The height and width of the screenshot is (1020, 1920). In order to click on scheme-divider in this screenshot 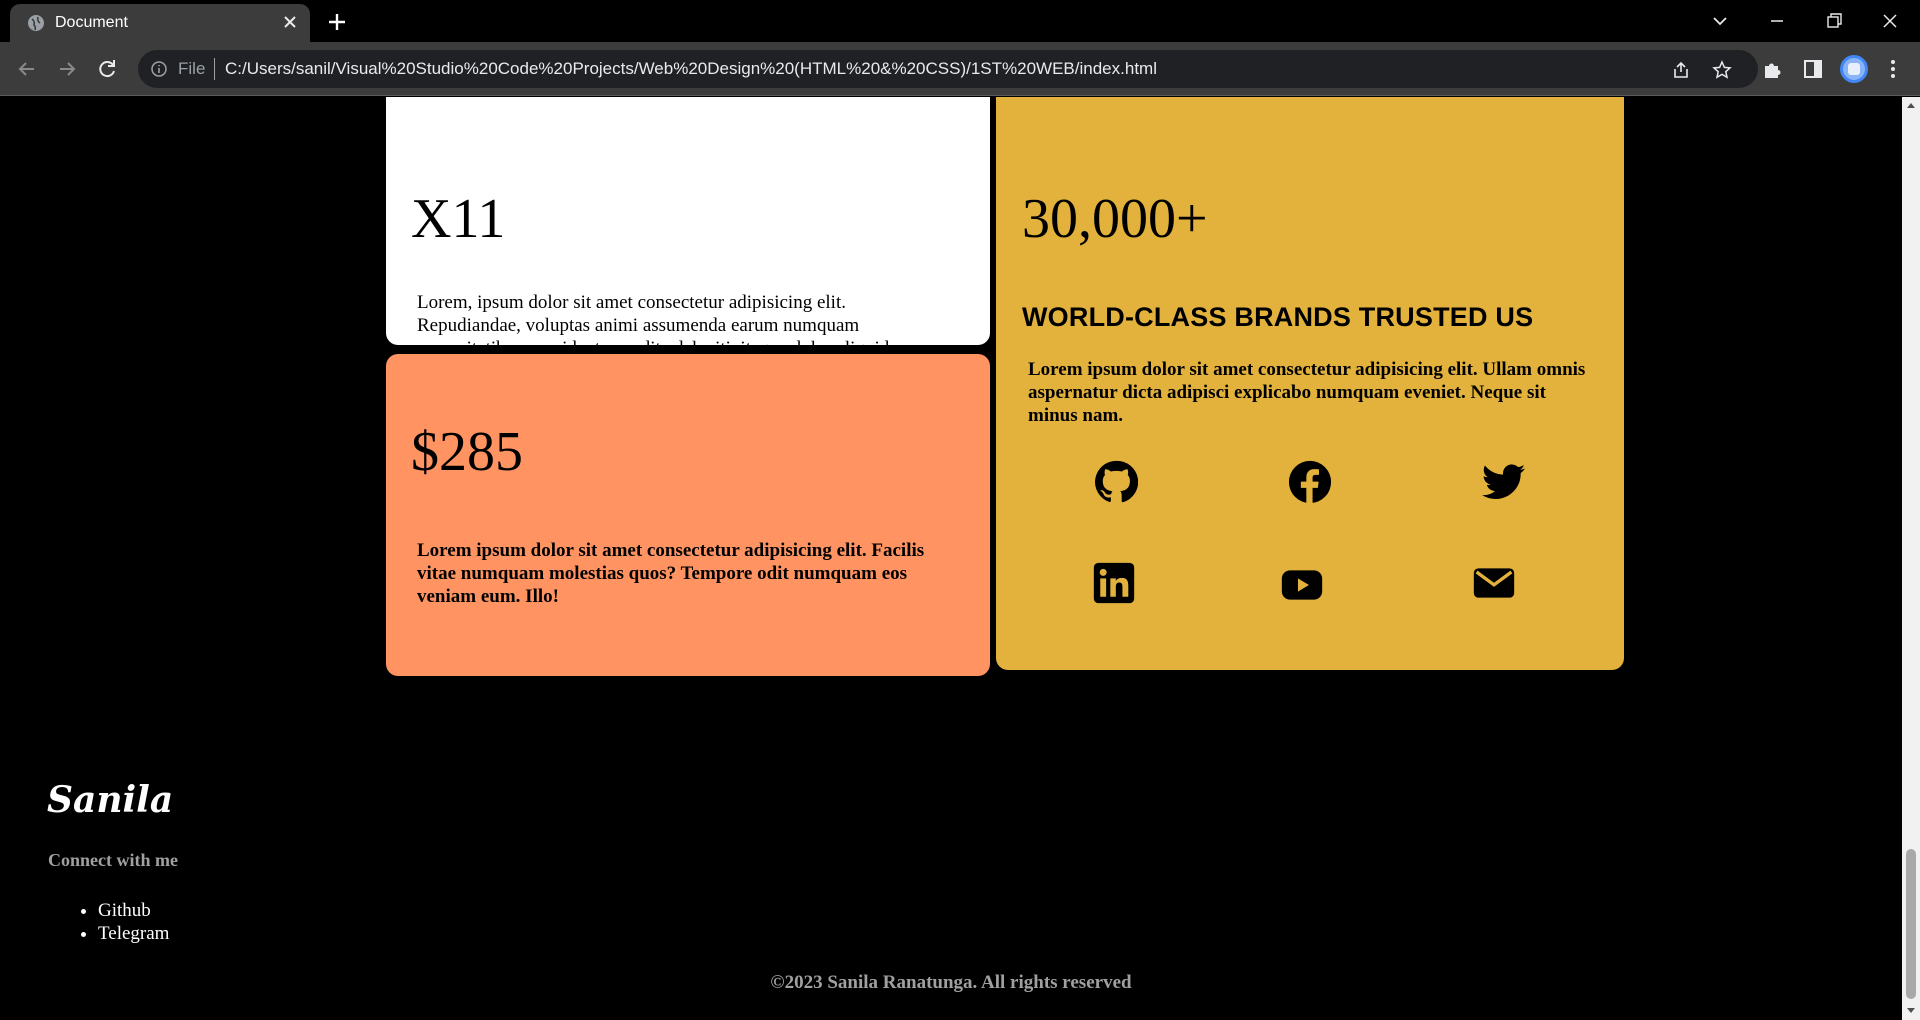, I will do `click(214, 69)`.